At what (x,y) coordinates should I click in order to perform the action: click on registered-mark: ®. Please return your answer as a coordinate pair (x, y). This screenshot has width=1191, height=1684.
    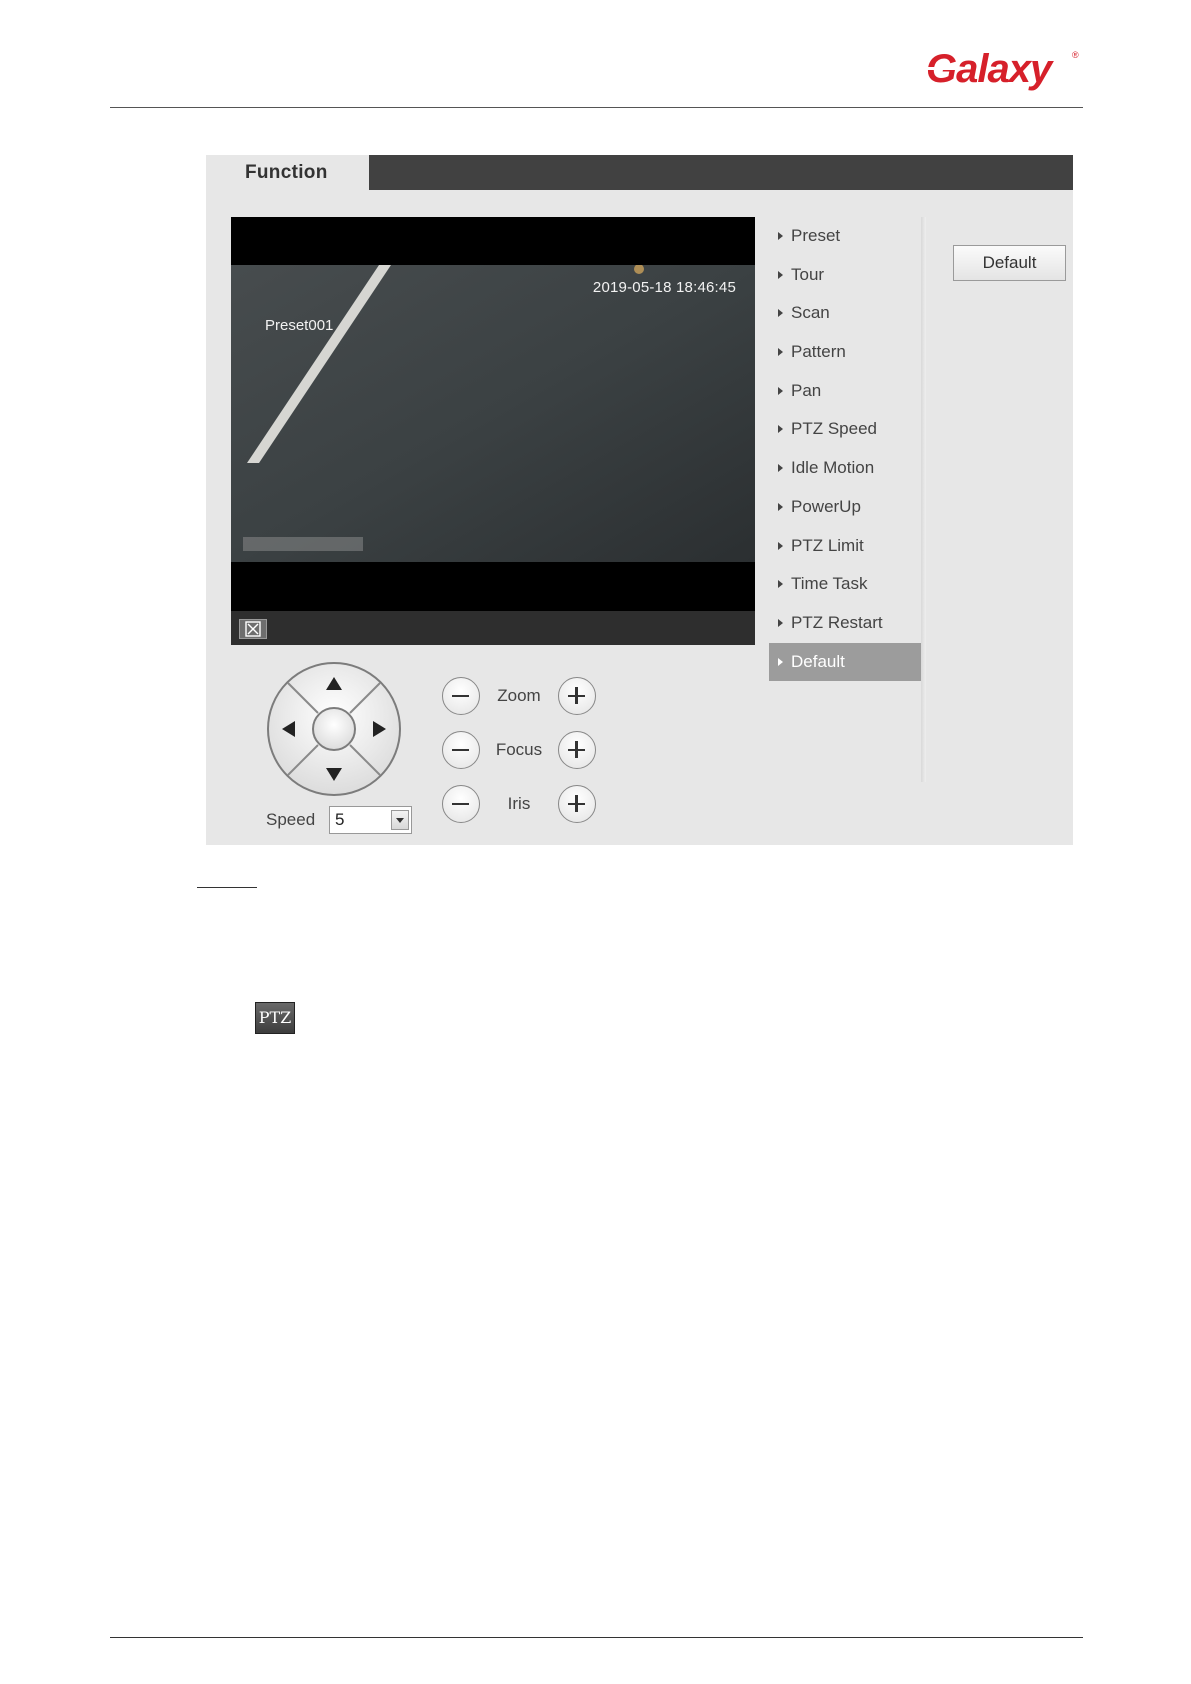
    Looking at the image, I should click on (1075, 55).